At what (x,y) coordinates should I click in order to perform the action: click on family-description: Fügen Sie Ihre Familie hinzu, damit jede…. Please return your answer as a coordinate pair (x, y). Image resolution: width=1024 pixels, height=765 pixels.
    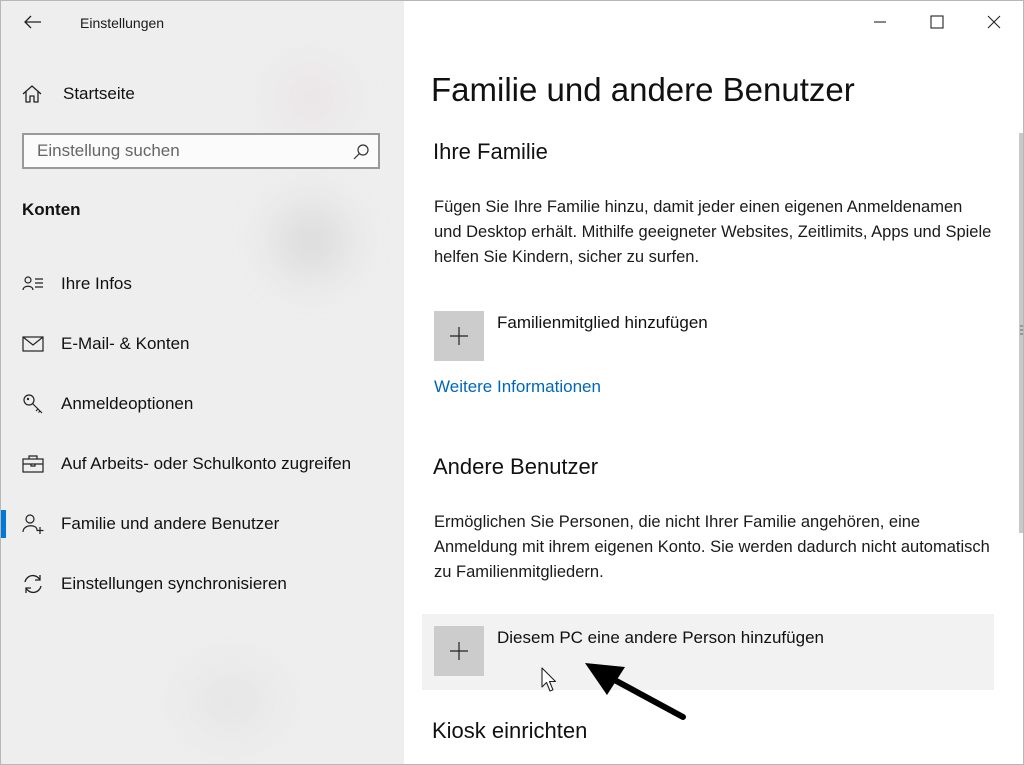
    Looking at the image, I should click on (713, 232).